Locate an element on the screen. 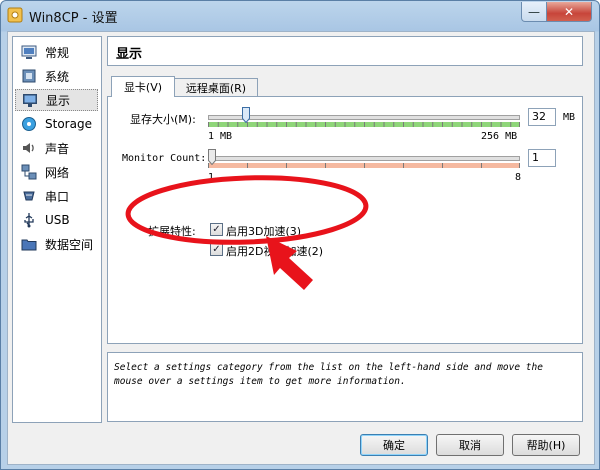 This screenshot has width=600, height=470. title-bar: Win8CP - 设置 — ✕ is located at coordinates (300, 15).